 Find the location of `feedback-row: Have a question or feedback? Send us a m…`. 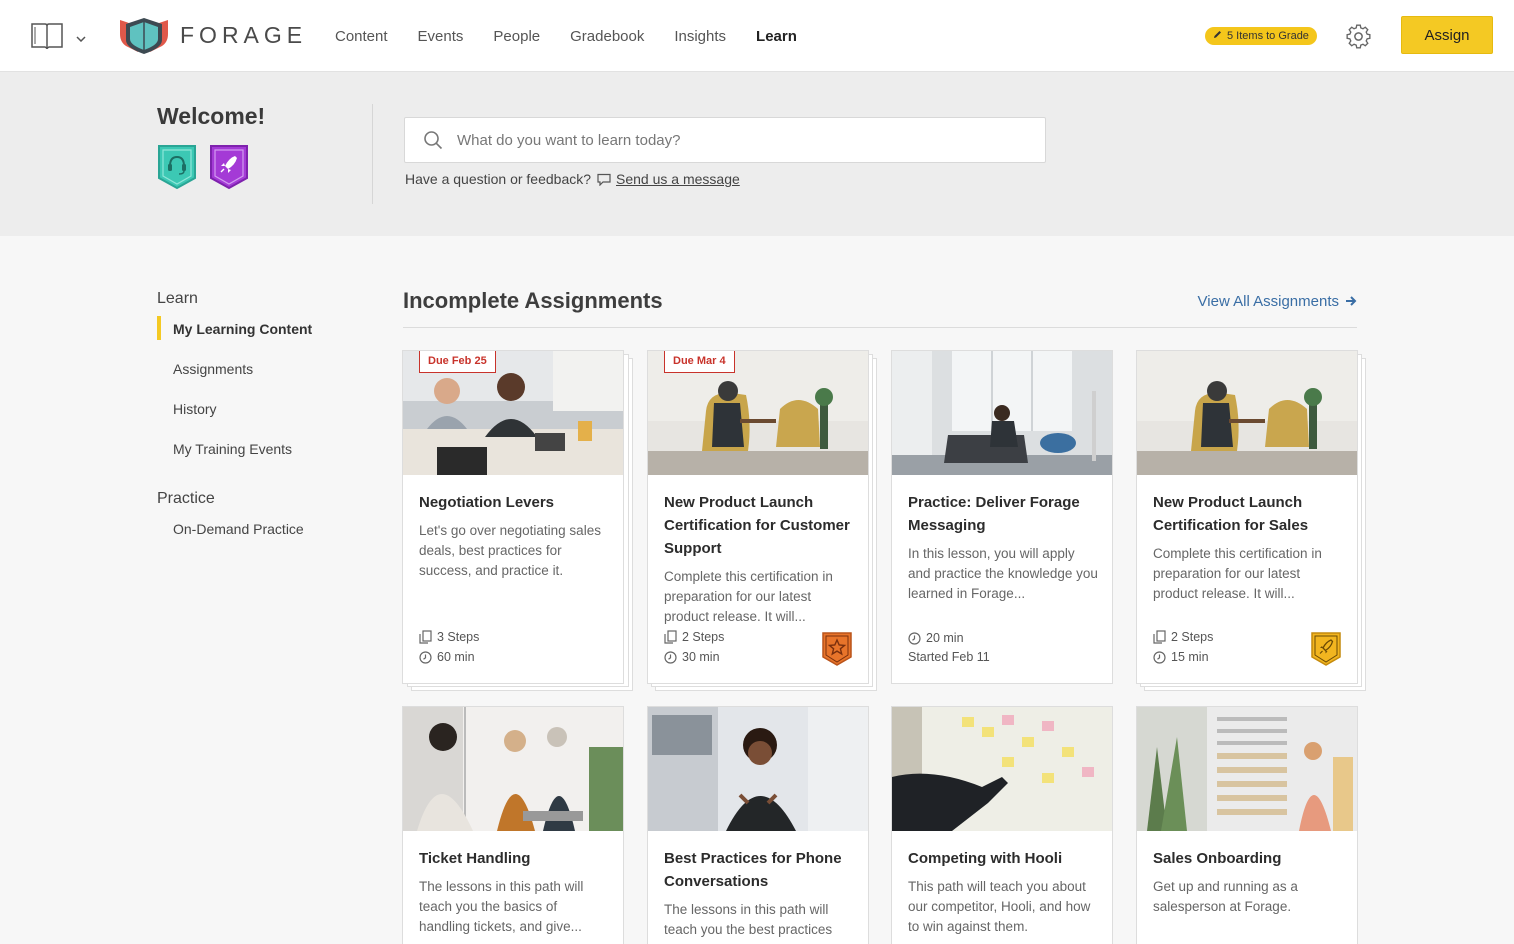

feedback-row: Have a question or feedback? Send us a m… is located at coordinates (572, 179).